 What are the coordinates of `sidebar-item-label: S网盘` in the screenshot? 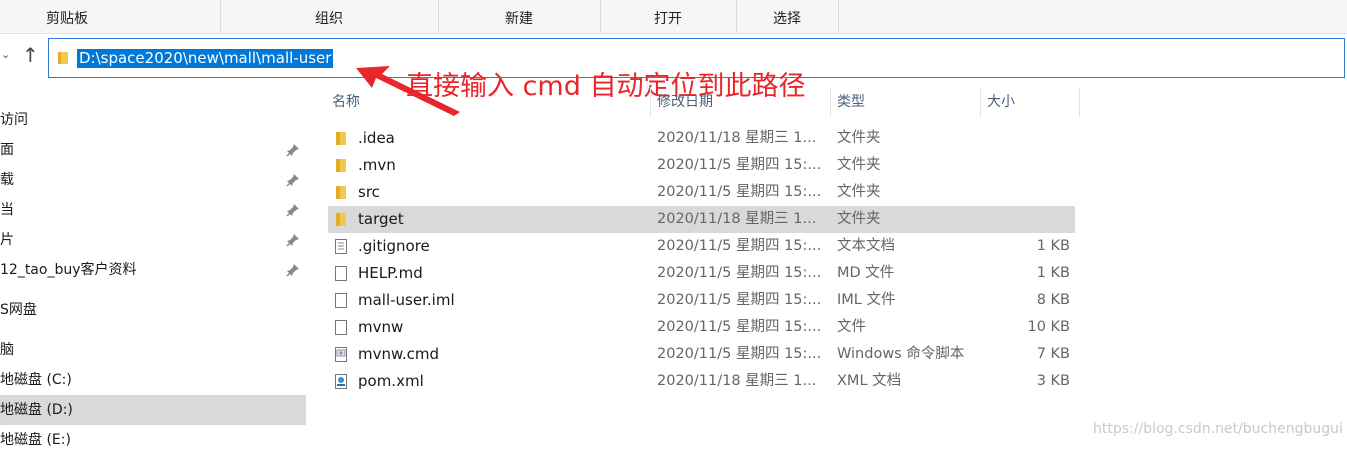 It's located at (18, 310).